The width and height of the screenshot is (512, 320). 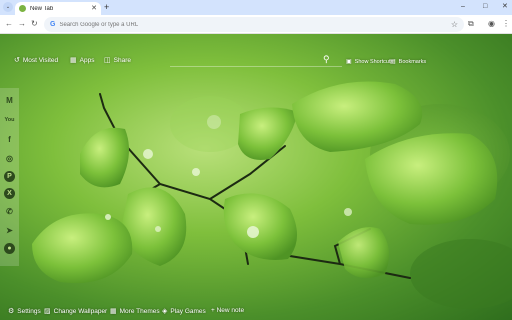 What do you see at coordinates (326, 59) in the screenshot?
I see `search-icon: ⚲` at bounding box center [326, 59].